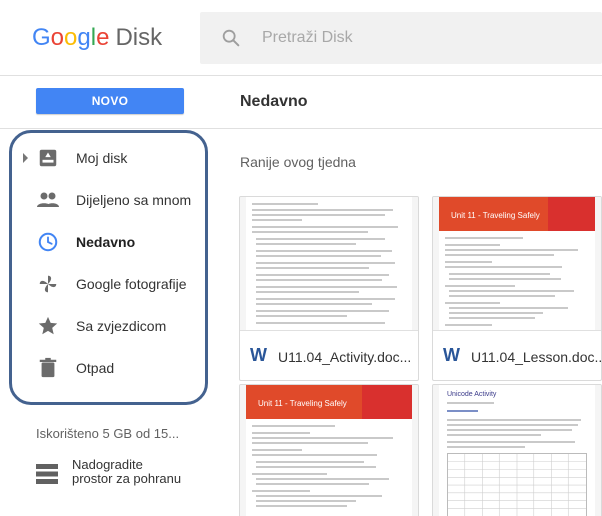 The image size is (602, 516). Describe the element at coordinates (131, 284) in the screenshot. I see `sidebar-item-label: Google fotografije` at that location.